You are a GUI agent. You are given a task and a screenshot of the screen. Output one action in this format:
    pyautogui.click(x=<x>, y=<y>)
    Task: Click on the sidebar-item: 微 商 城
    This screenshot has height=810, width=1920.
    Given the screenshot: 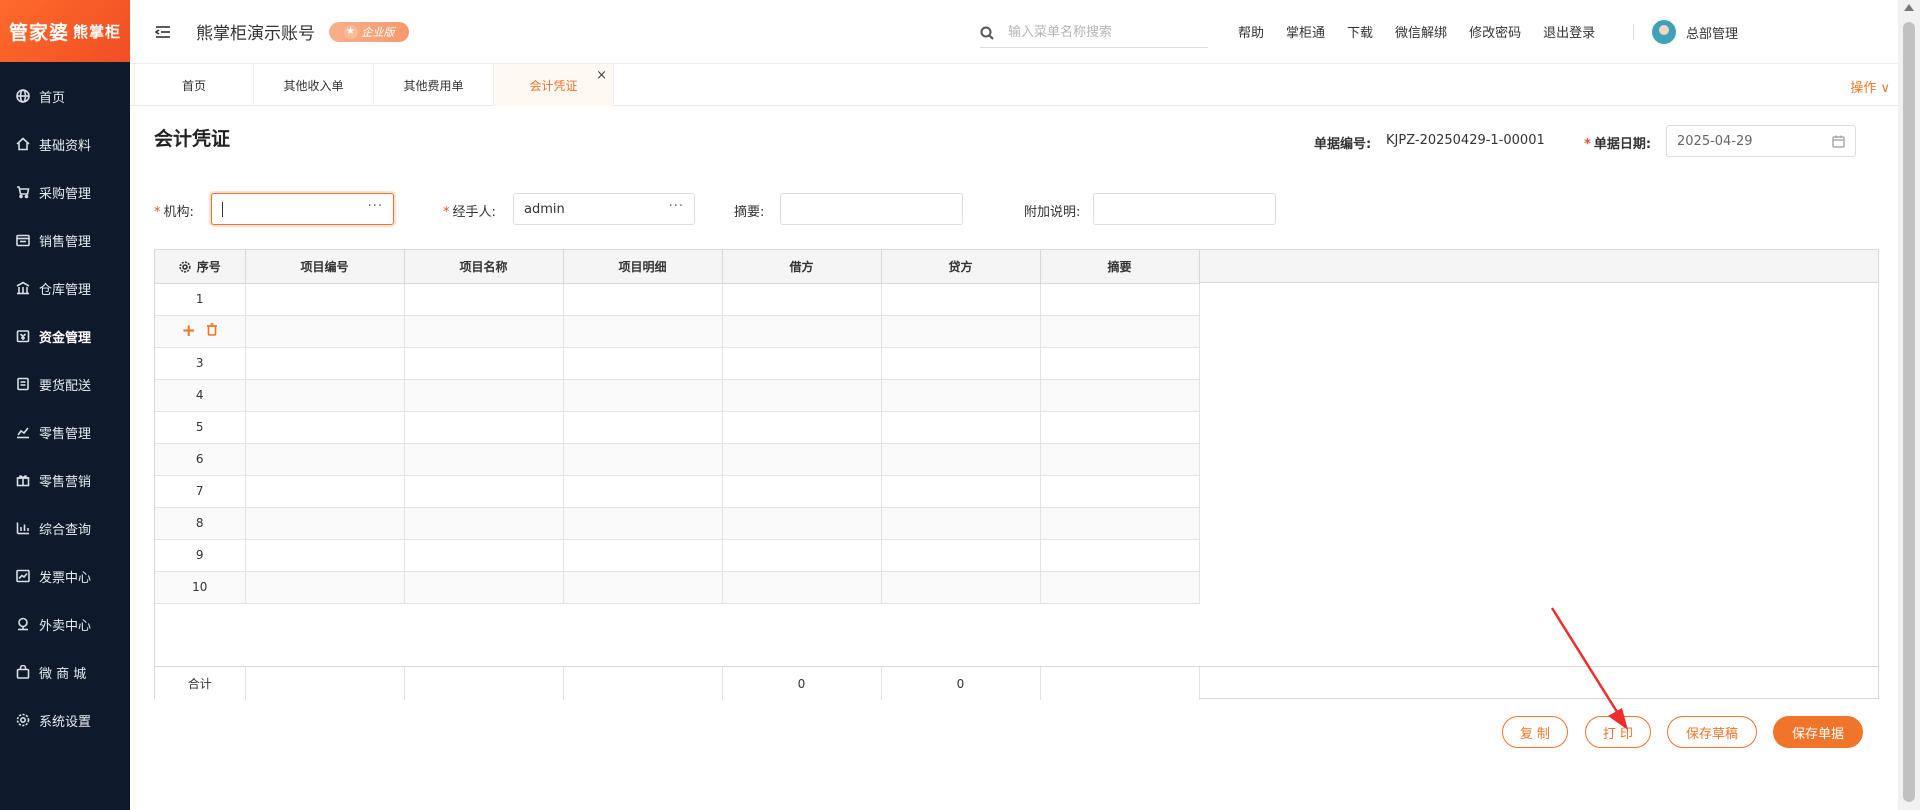 What is the action you would take?
    pyautogui.click(x=65, y=672)
    